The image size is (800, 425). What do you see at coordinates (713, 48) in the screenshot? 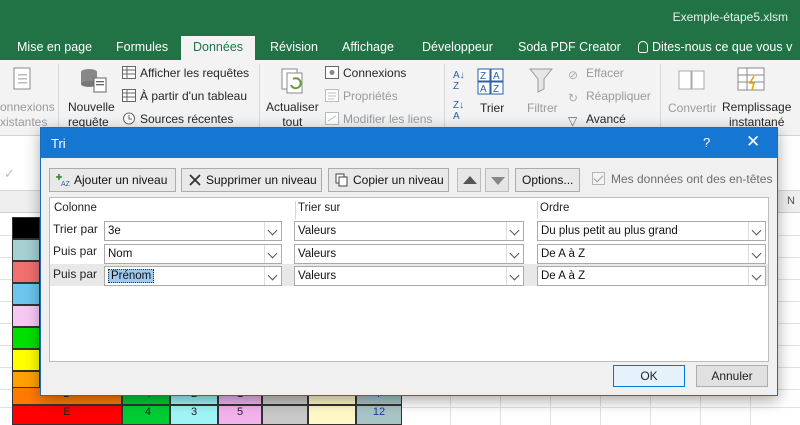
I see `tell-me-search: Dites-nous ce que vous v` at bounding box center [713, 48].